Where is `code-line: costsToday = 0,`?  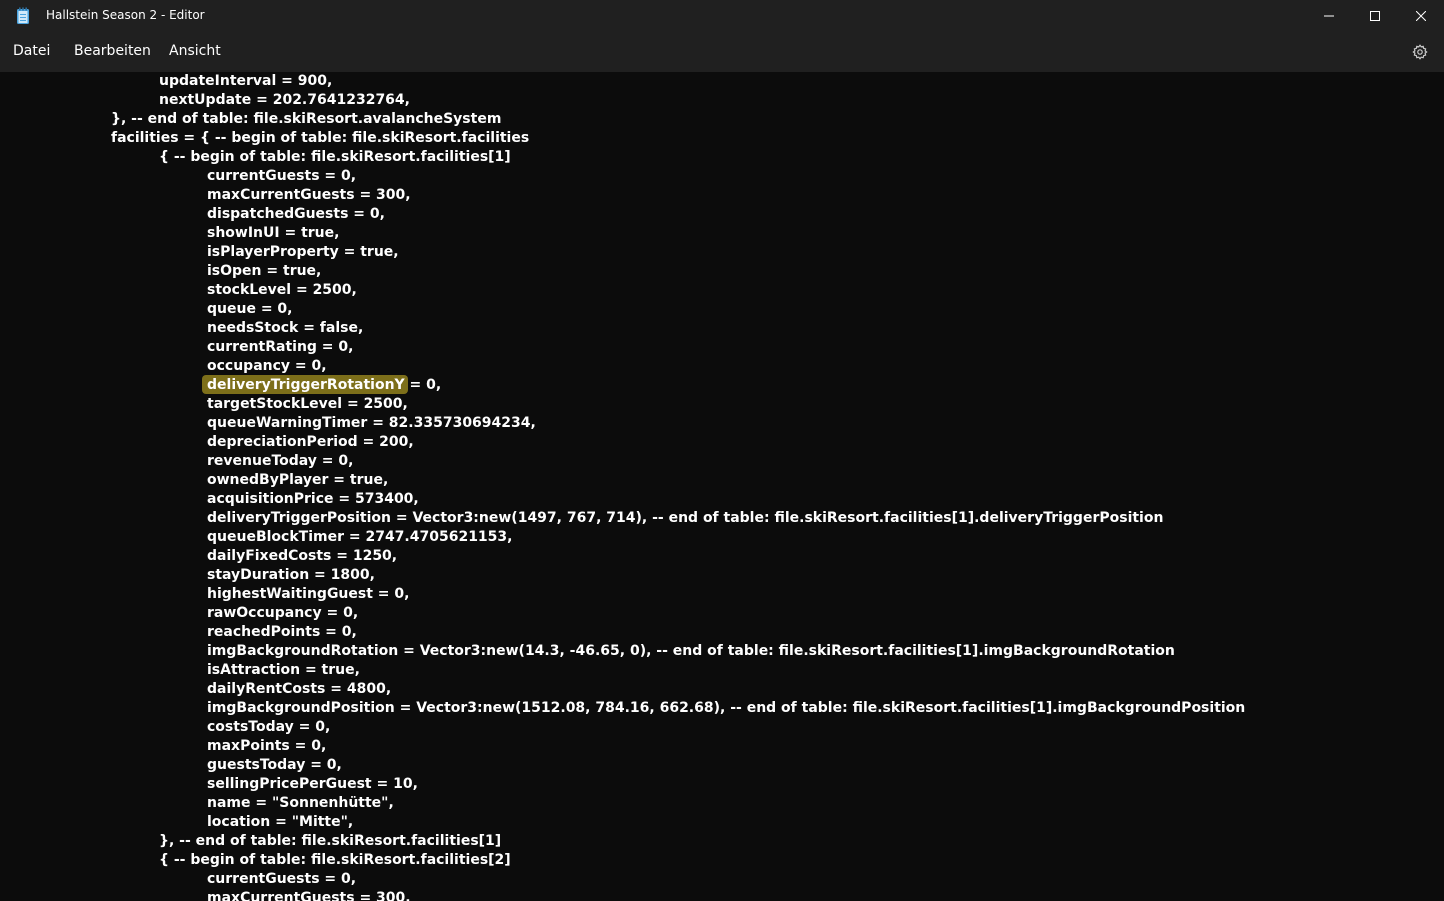 code-line: costsToday = 0, is located at coordinates (269, 727).